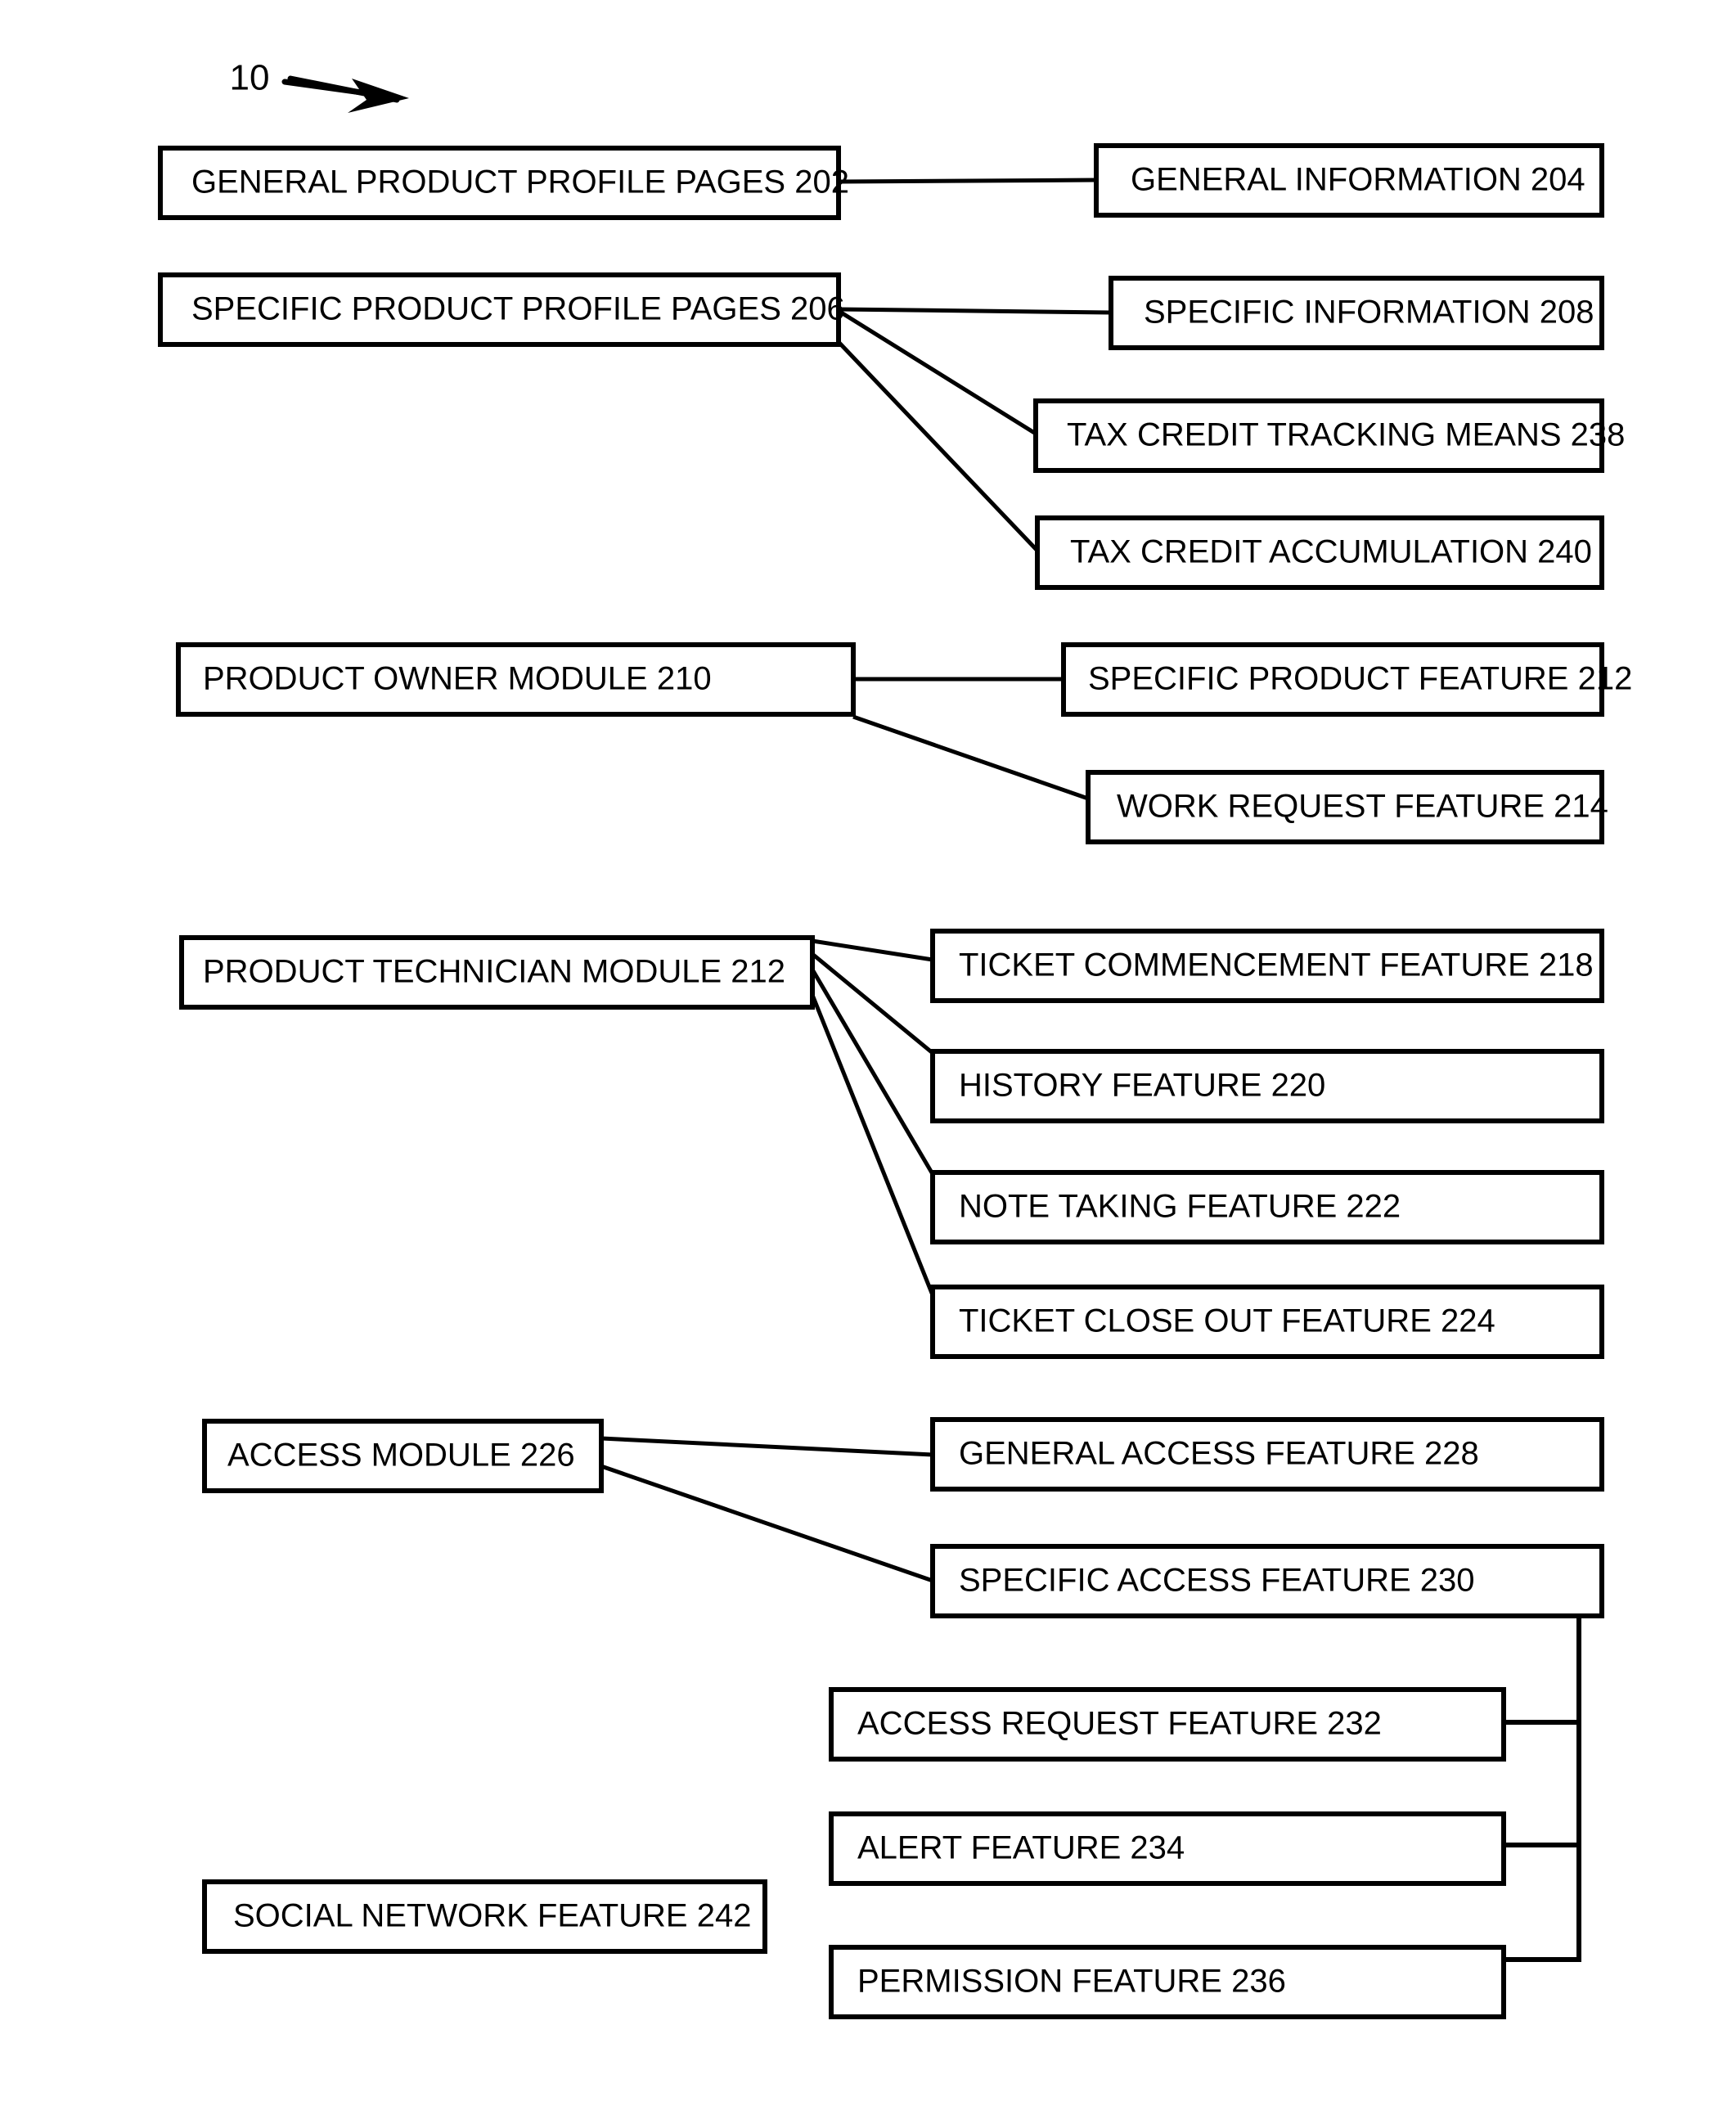  Describe the element at coordinates (518, 309) in the screenshot. I see `node-label-specific-product-profile-pages: SPECIFIC PRODUCT PROFILE PAGES 206` at that location.